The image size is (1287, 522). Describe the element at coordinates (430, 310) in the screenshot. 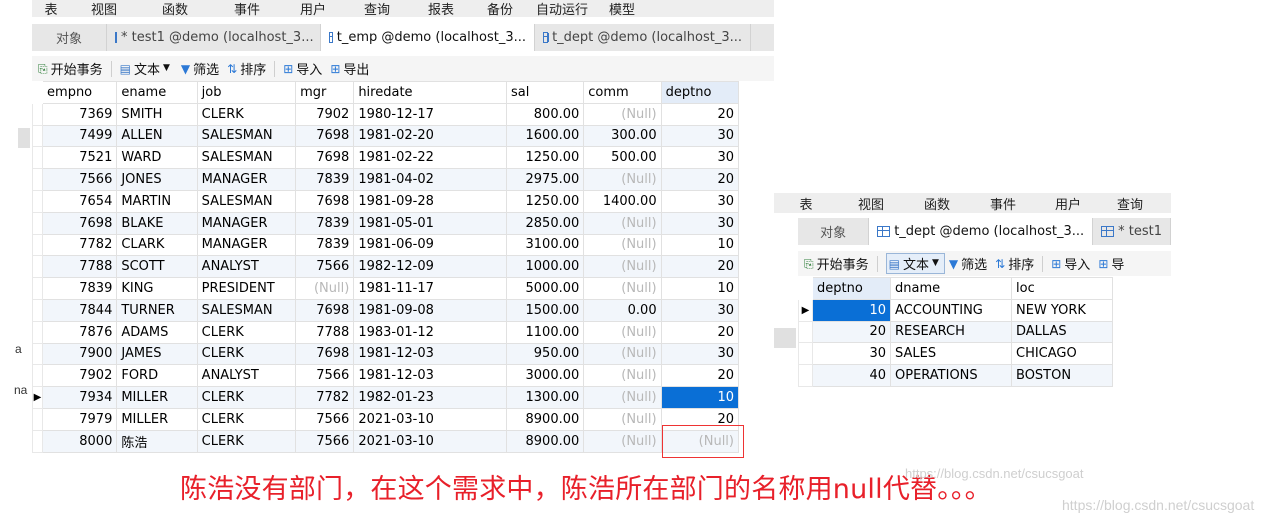

I see `table-cell: 1981-09-08` at that location.